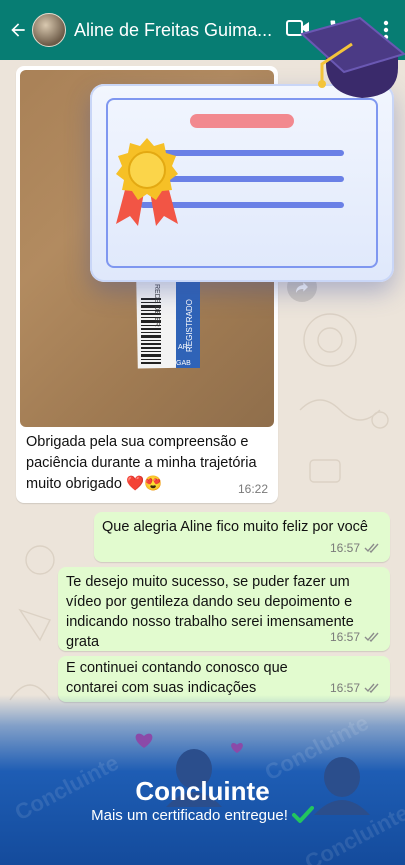 The image size is (405, 865). What do you see at coordinates (144, 484) in the screenshot?
I see `emoji: ❤️😍` at bounding box center [144, 484].